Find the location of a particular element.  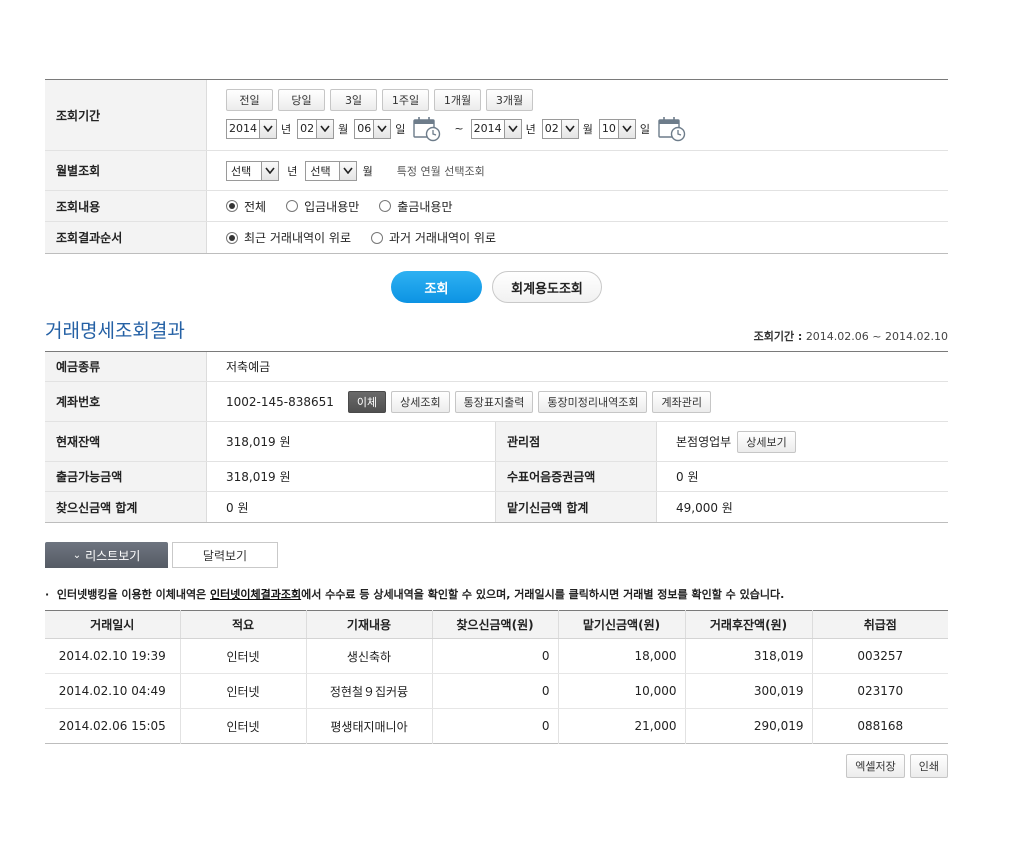

balance-value: 318,019 원 is located at coordinates (258, 442).